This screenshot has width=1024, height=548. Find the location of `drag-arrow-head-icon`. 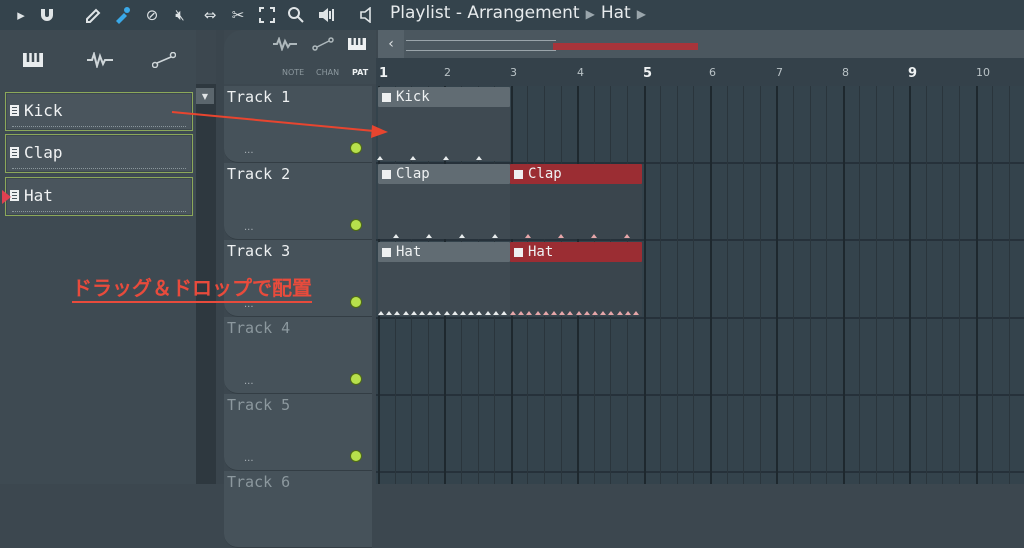

drag-arrow-head-icon is located at coordinates (379, 131).